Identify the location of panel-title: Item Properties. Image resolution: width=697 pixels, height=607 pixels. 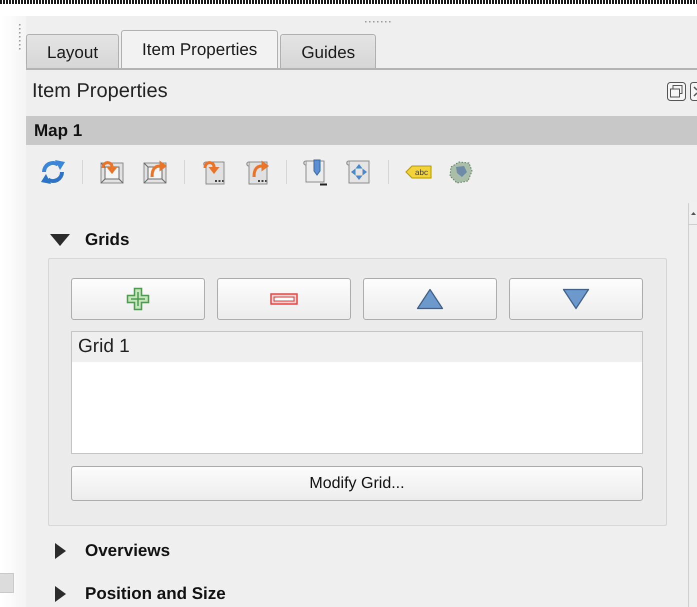
(100, 91).